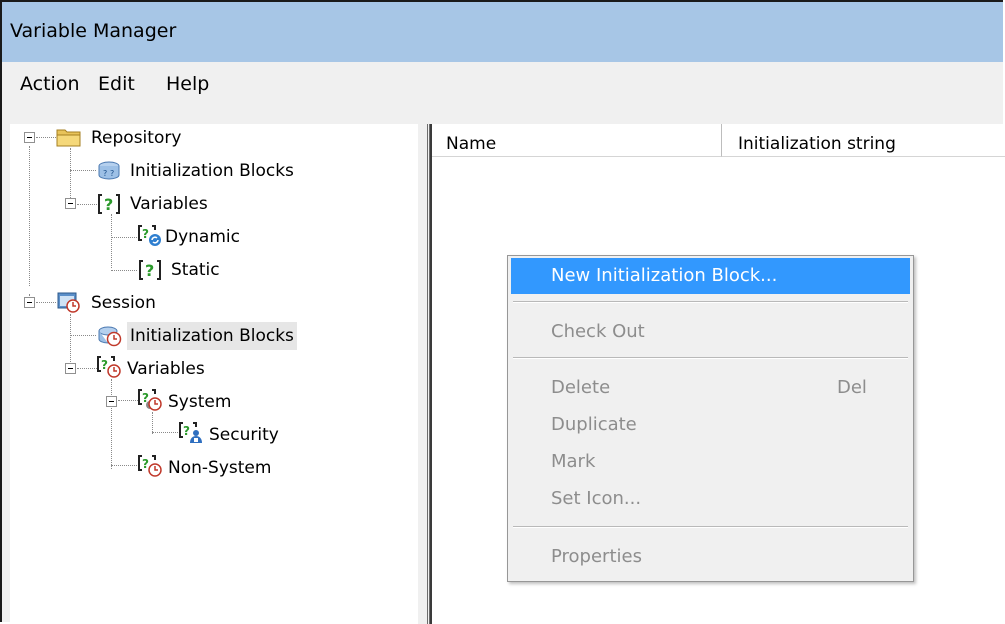 The image size is (1005, 624). What do you see at coordinates (577, 140) in the screenshot?
I see `column-header-name: Name` at bounding box center [577, 140].